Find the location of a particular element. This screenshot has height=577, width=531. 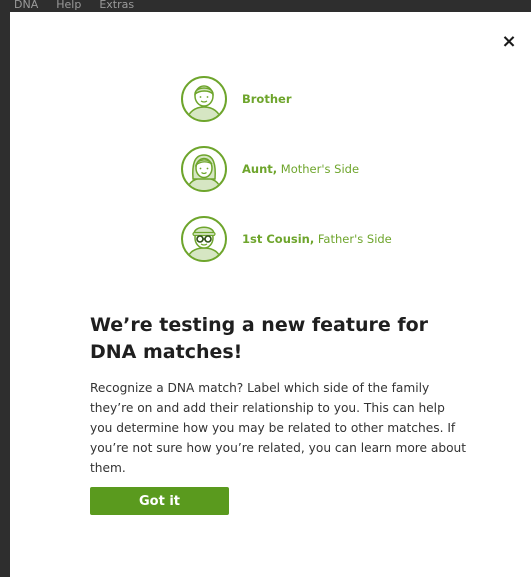

relationship-item-brother: Brother is located at coordinates (340, 99).